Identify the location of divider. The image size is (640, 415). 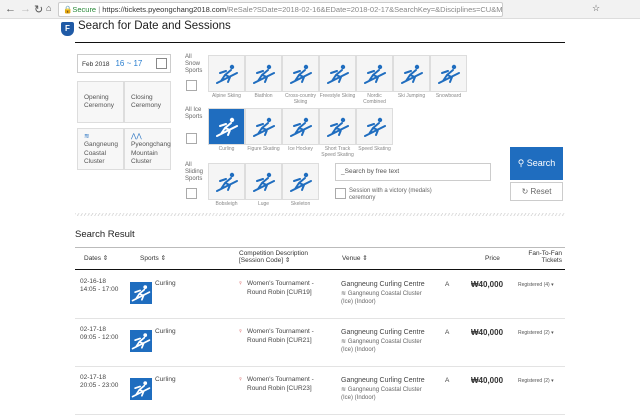
(320, 247).